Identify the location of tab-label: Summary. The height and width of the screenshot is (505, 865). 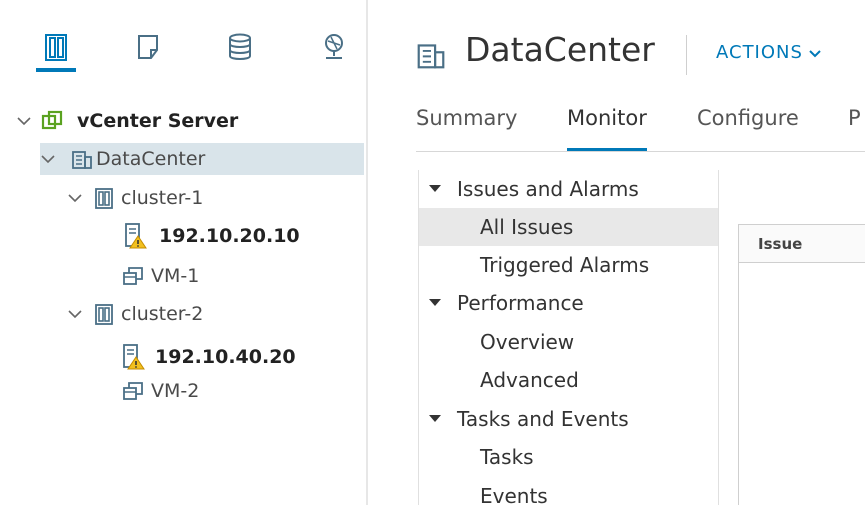
(467, 118).